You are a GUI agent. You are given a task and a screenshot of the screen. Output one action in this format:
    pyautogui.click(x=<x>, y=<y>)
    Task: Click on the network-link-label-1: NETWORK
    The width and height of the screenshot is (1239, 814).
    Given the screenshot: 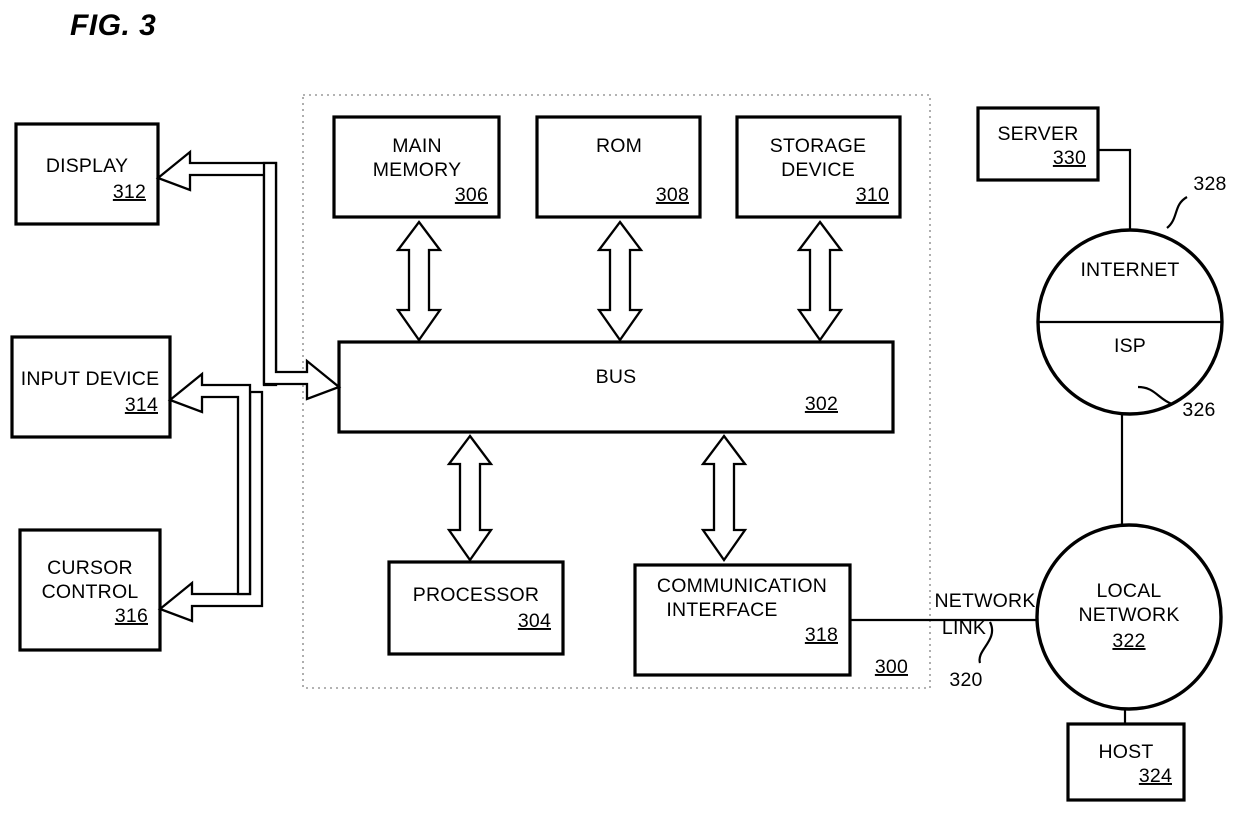 What is the action you would take?
    pyautogui.click(x=984, y=601)
    